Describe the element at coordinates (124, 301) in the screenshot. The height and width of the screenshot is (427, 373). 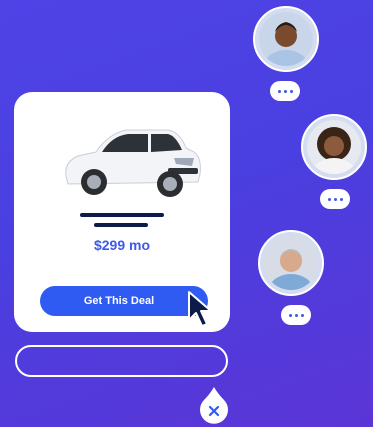
I see `get-deal-button: Get This Deal` at that location.